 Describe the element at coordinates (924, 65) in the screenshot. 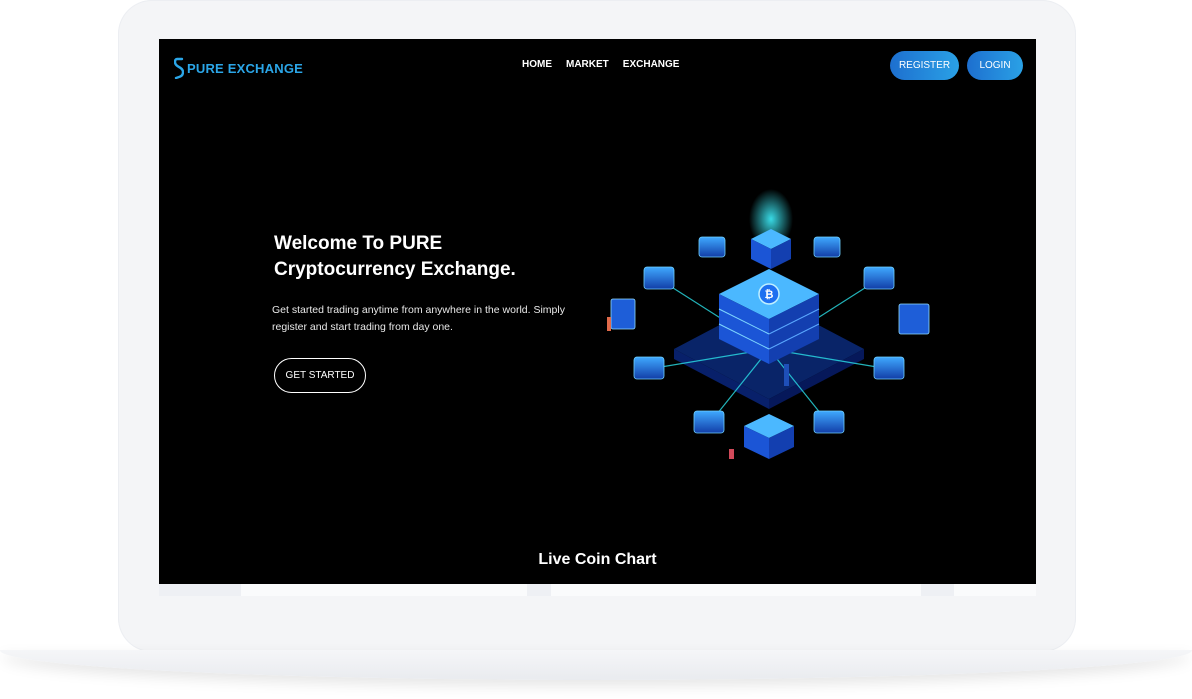

I see `register-button: REGISTER` at that location.